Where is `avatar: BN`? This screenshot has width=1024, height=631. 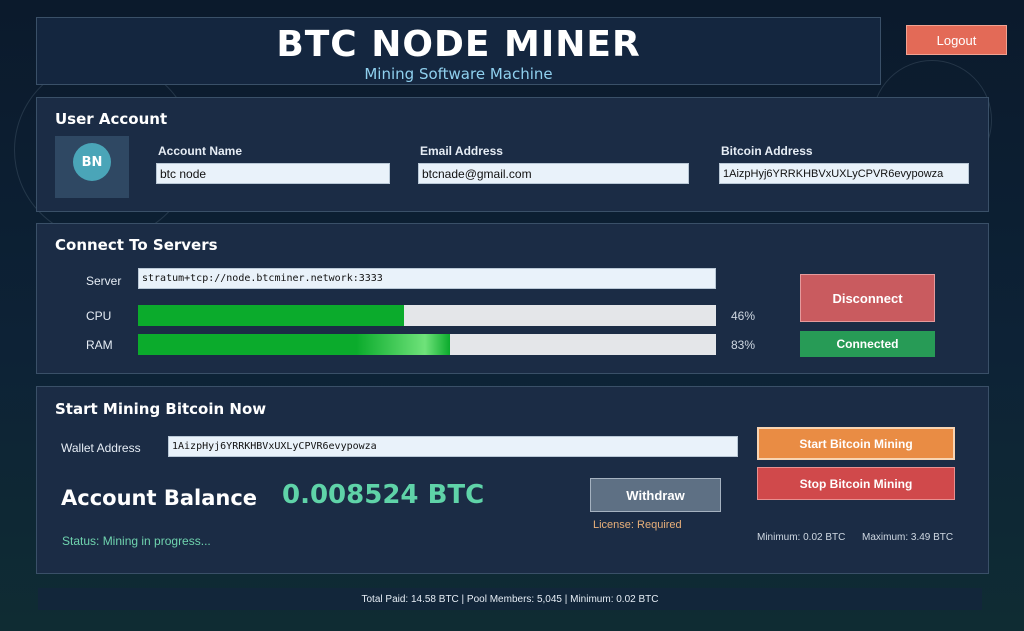 avatar: BN is located at coordinates (92, 162).